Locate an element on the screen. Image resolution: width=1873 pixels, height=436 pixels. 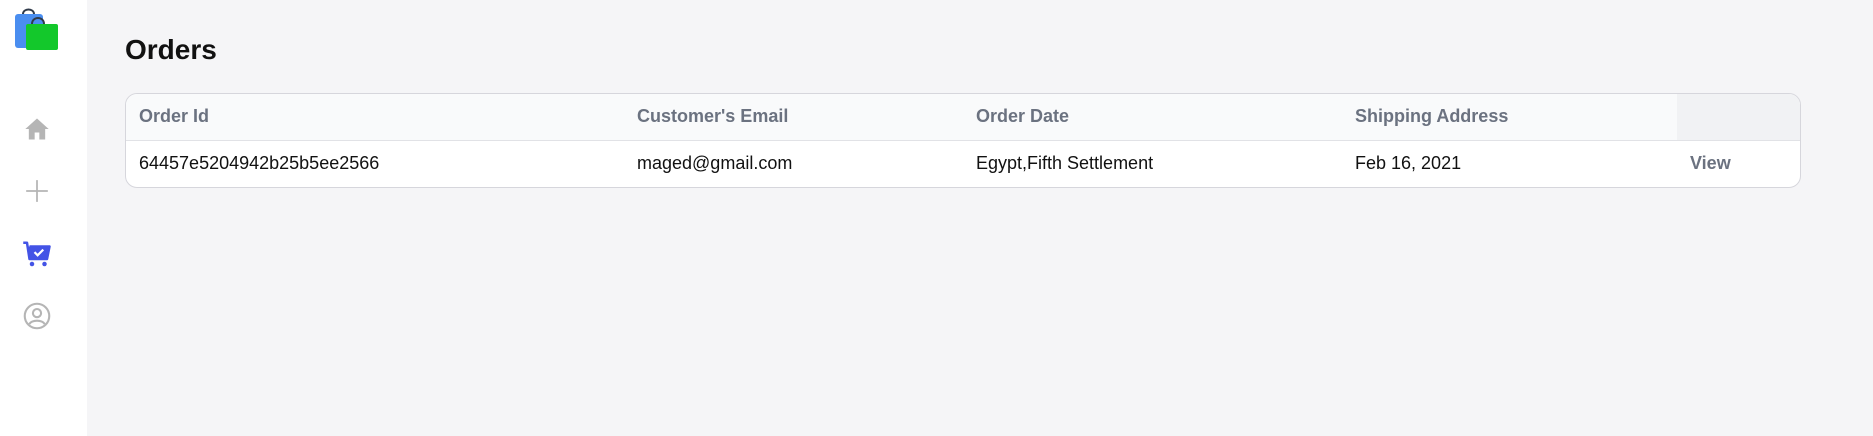
plus-icon is located at coordinates (37, 191).